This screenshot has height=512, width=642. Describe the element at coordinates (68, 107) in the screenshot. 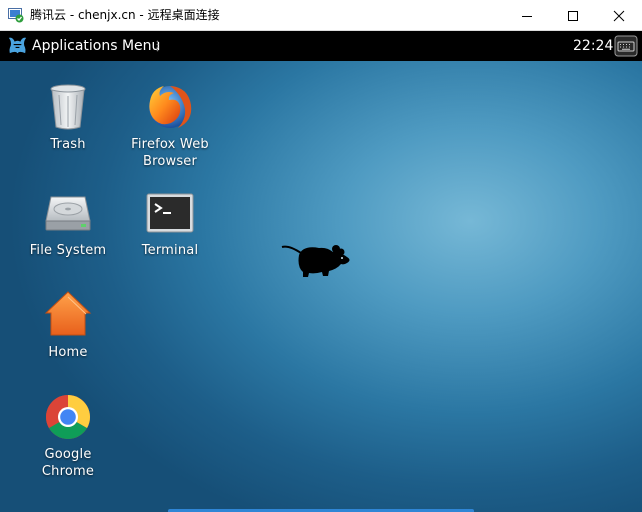

I see `trash-icon` at that location.